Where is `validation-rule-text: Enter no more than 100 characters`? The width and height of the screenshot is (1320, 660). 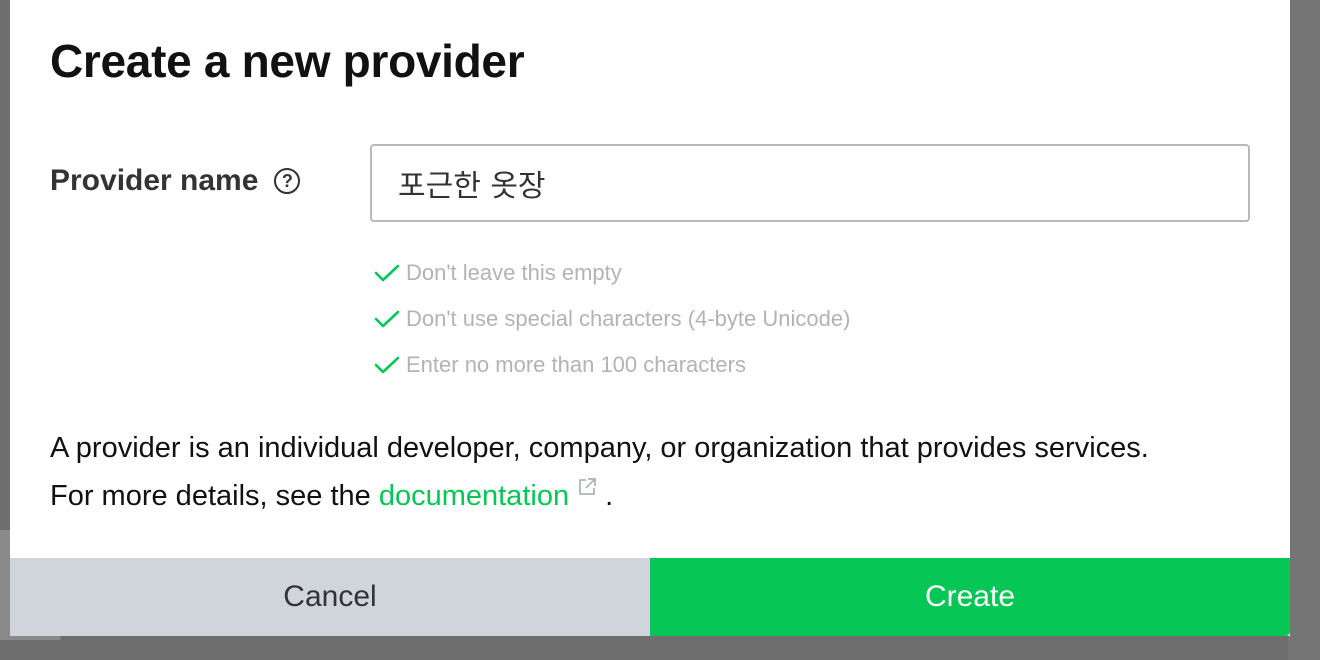 validation-rule-text: Enter no more than 100 characters is located at coordinates (576, 364).